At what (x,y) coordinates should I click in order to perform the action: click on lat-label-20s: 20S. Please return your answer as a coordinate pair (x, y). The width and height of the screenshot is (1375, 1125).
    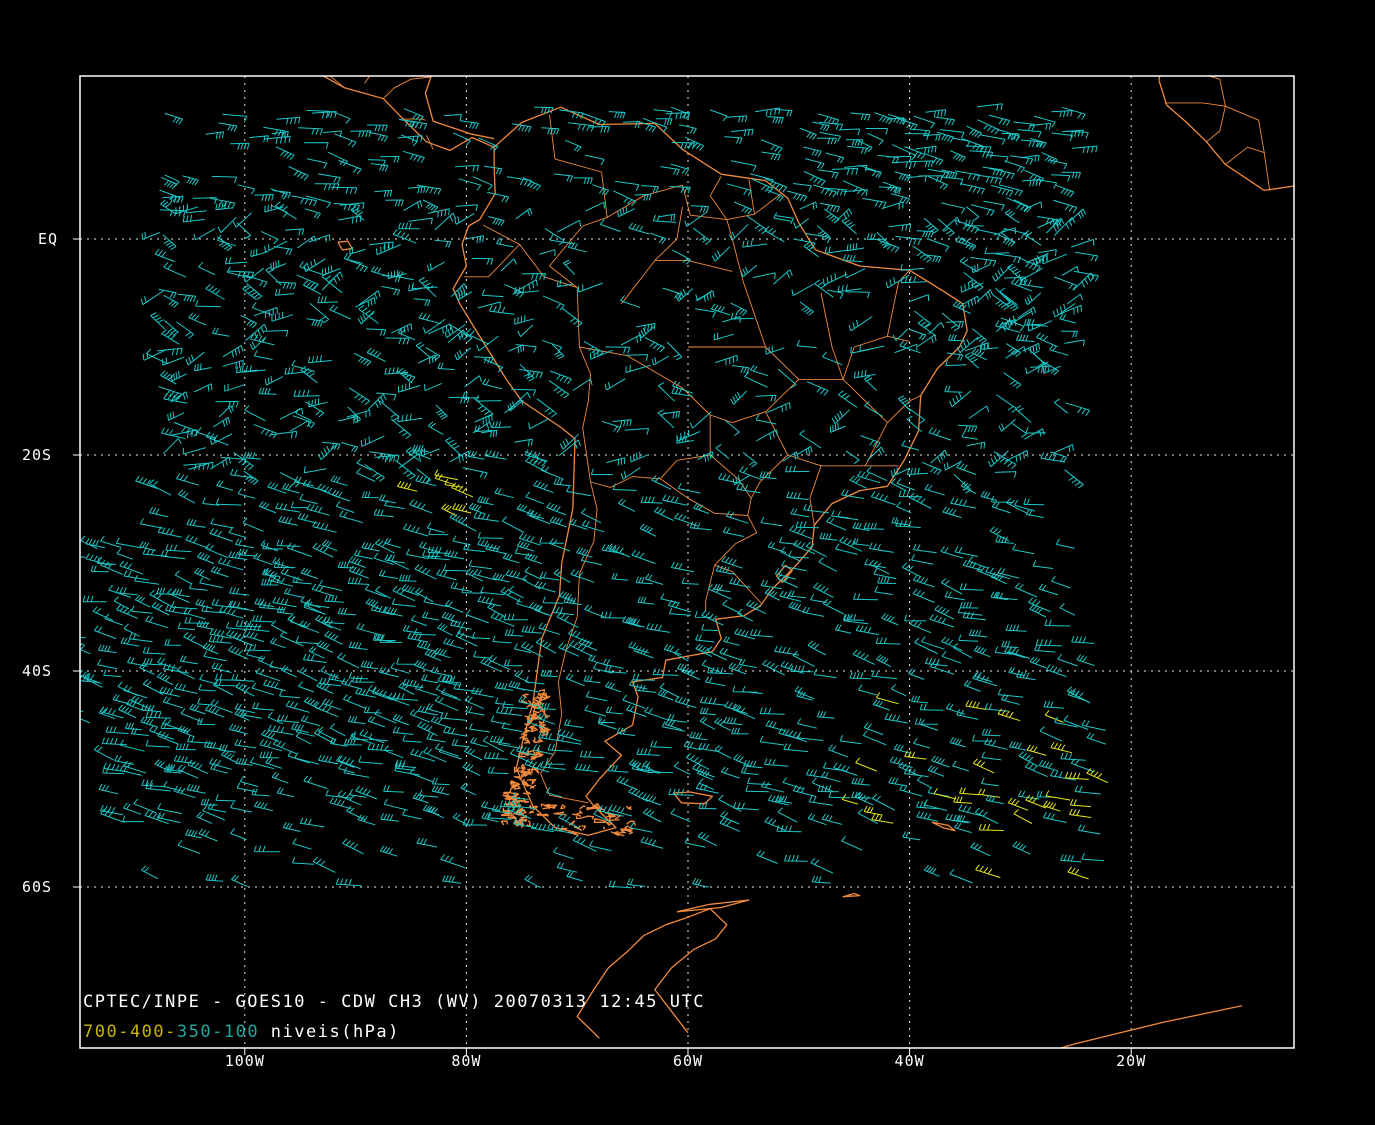
    Looking at the image, I should click on (37, 455).